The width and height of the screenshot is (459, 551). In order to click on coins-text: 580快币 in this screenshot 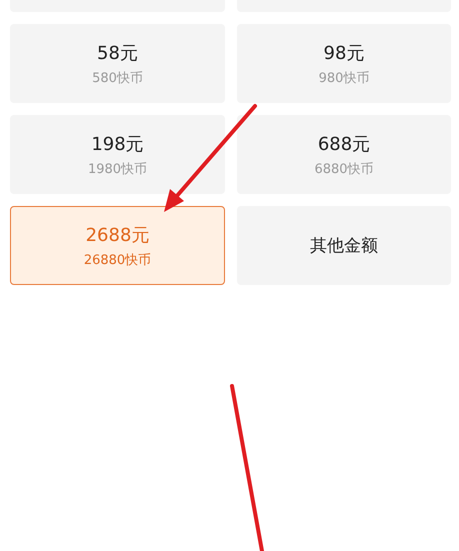, I will do `click(117, 78)`.